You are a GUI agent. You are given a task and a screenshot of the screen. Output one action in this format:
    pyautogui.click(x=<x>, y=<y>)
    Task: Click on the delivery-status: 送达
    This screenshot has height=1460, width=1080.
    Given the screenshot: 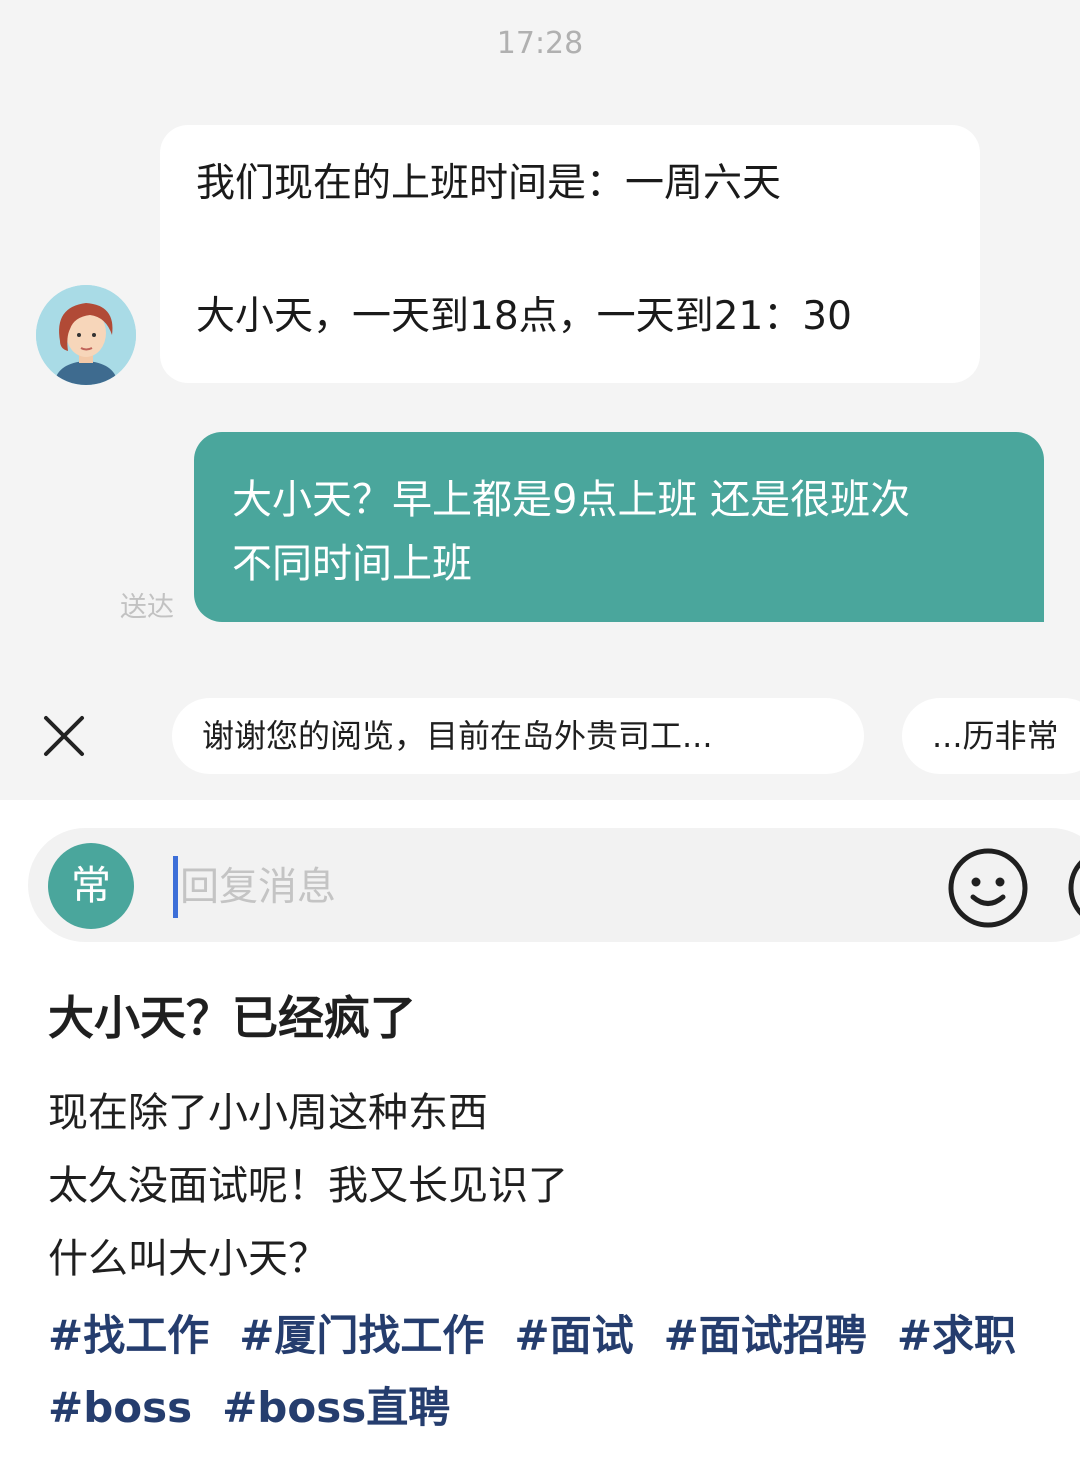 What is the action you would take?
    pyautogui.click(x=147, y=607)
    